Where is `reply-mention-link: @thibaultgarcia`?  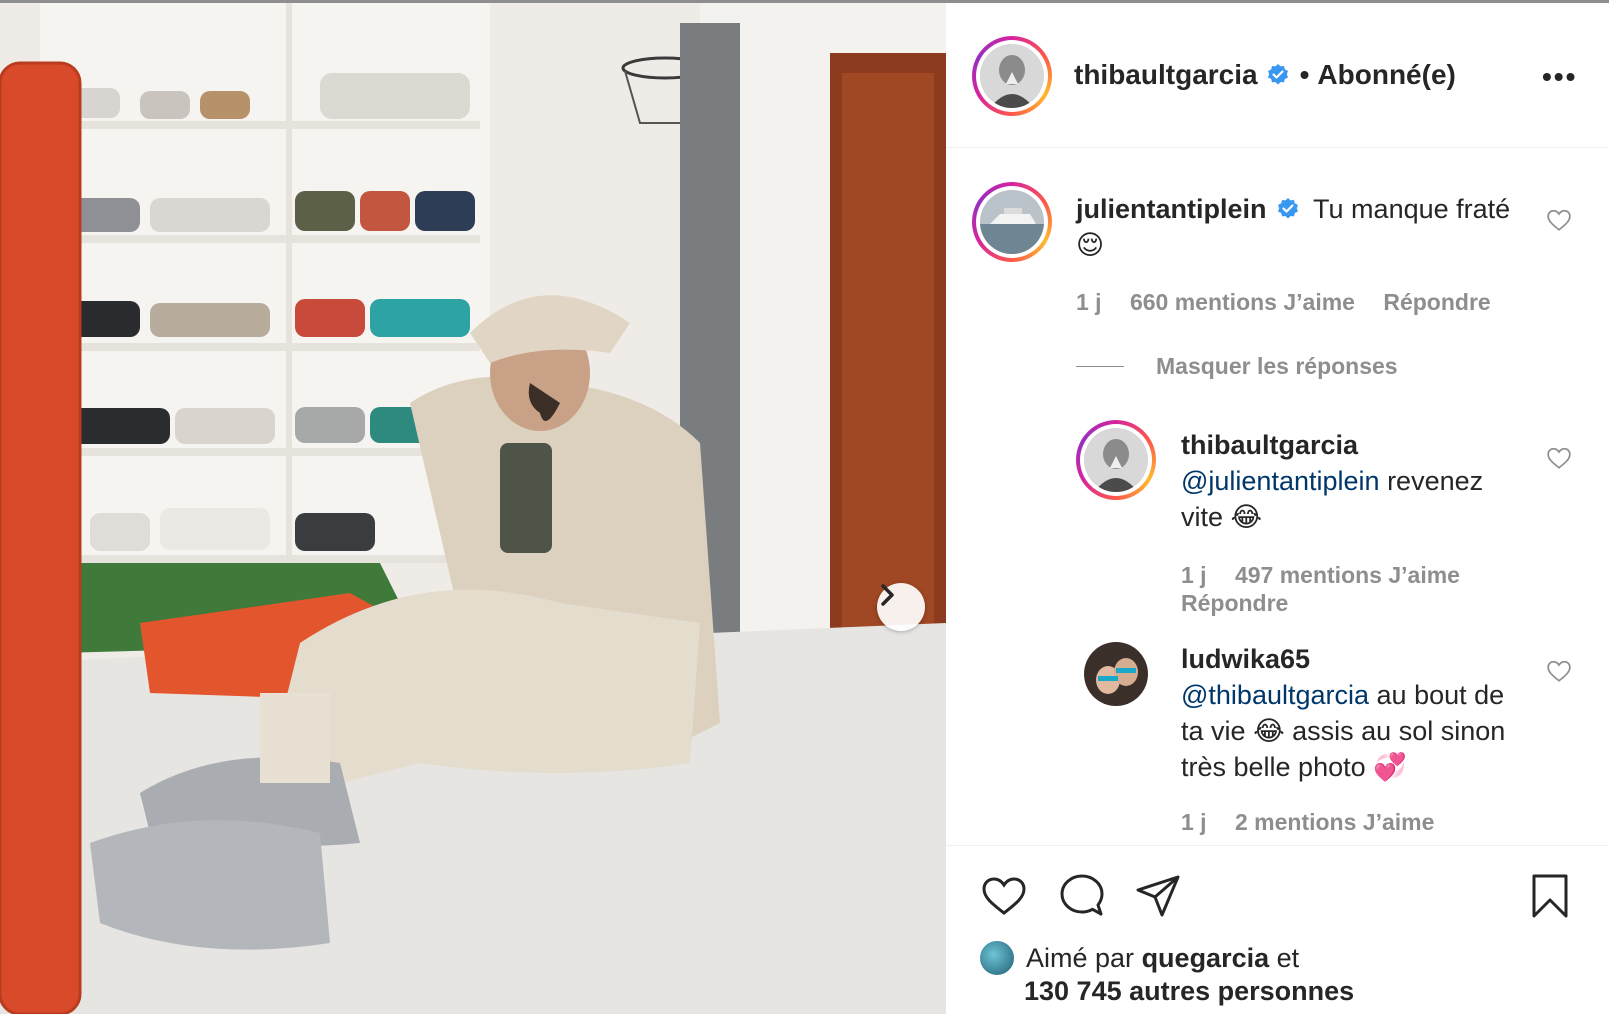
reply-mention-link: @thibaultgarcia is located at coordinates (1275, 695).